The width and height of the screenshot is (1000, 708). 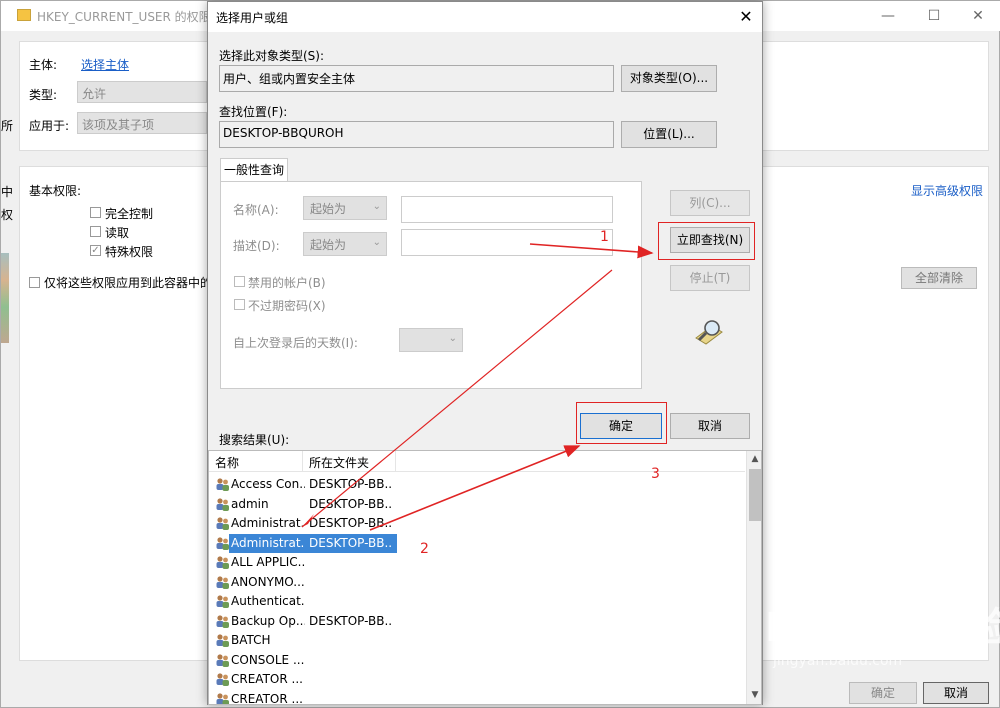 What do you see at coordinates (424, 549) in the screenshot?
I see `step-2-label: 2` at bounding box center [424, 549].